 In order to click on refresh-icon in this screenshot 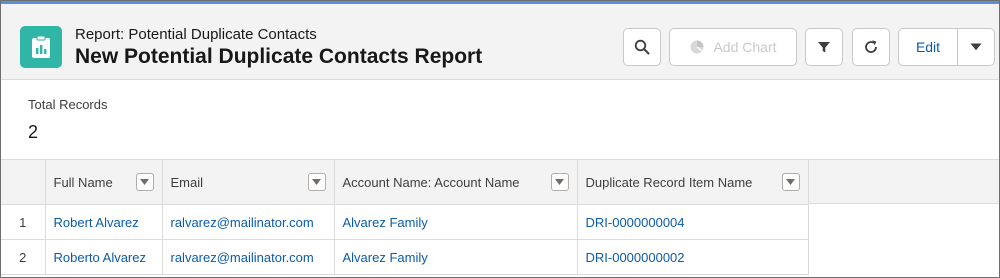, I will do `click(871, 46)`.